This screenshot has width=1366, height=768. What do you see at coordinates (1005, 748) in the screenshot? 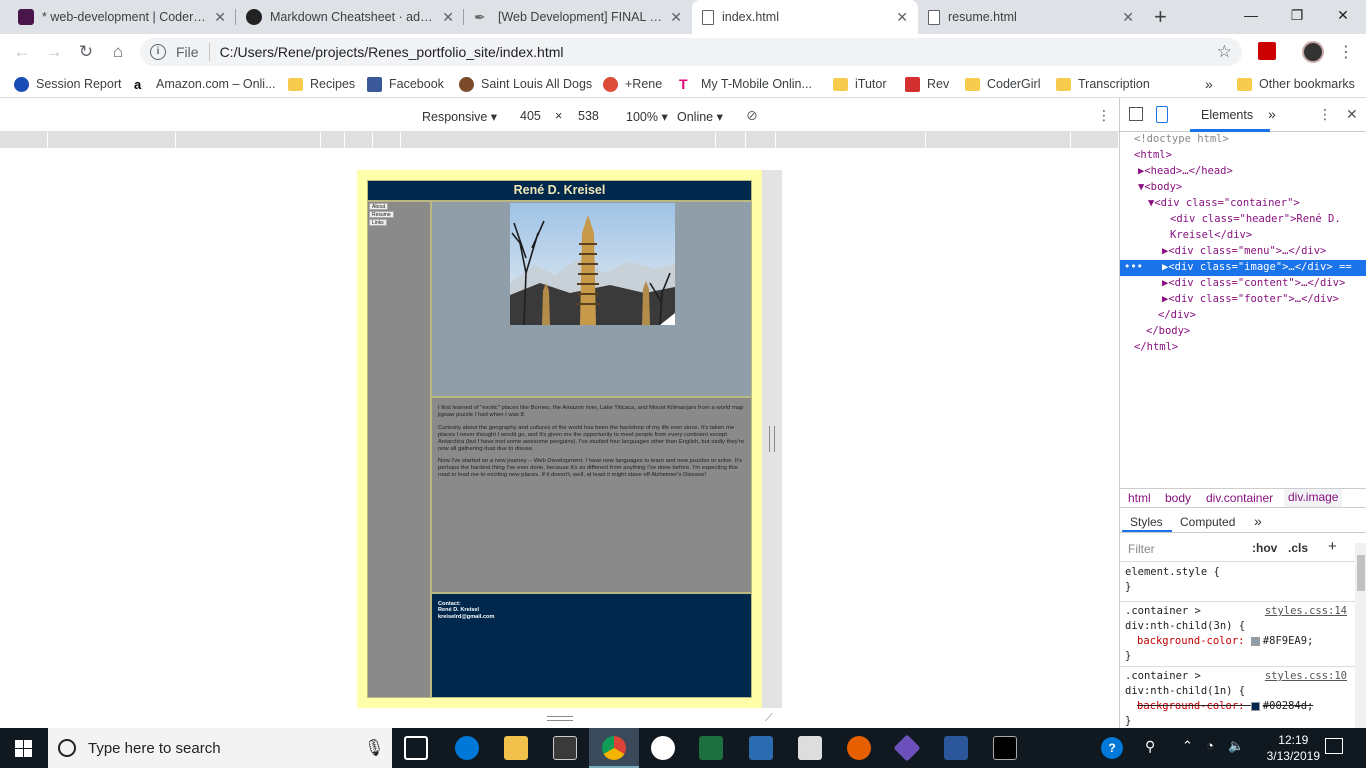
I see `terminal-icon` at bounding box center [1005, 748].